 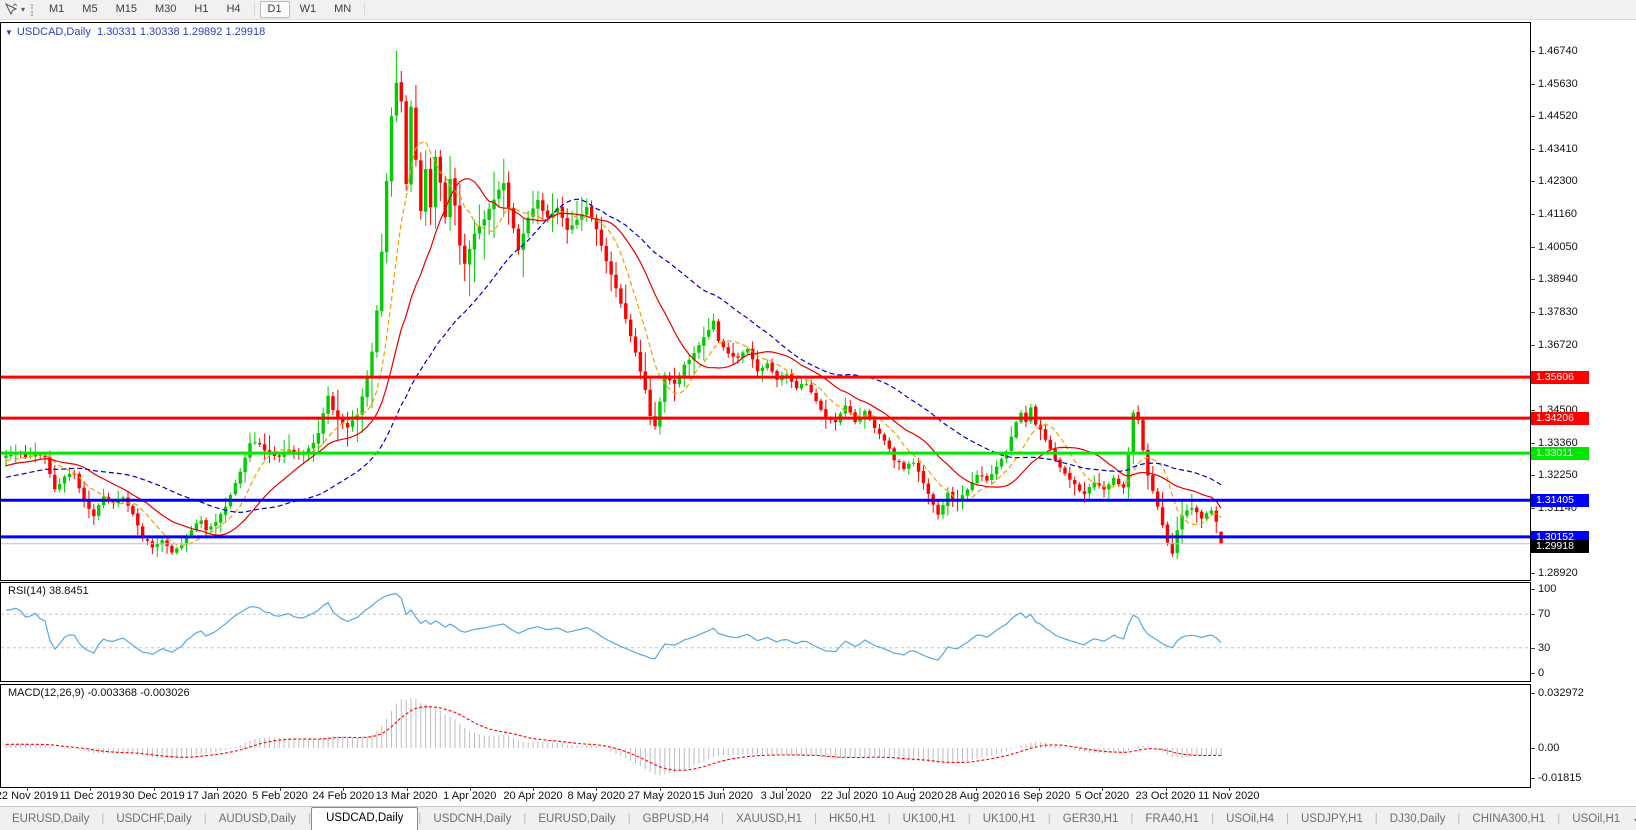 What do you see at coordinates (9, 32) in the screenshot?
I see `collapse-objects-icon: ▼` at bounding box center [9, 32].